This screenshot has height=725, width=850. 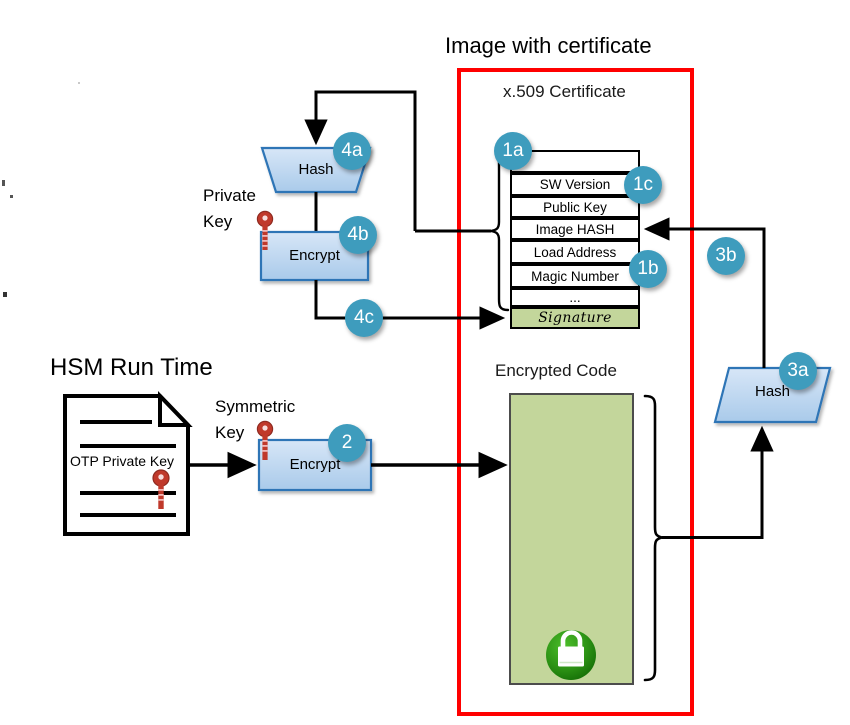 What do you see at coordinates (513, 151) in the screenshot?
I see `badge-1a: 1a` at bounding box center [513, 151].